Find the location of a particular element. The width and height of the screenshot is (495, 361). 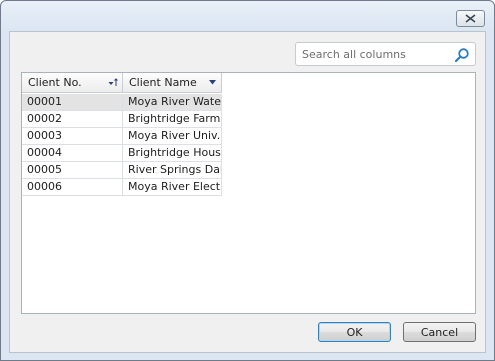

cell-client-no: 00006 is located at coordinates (72, 187).